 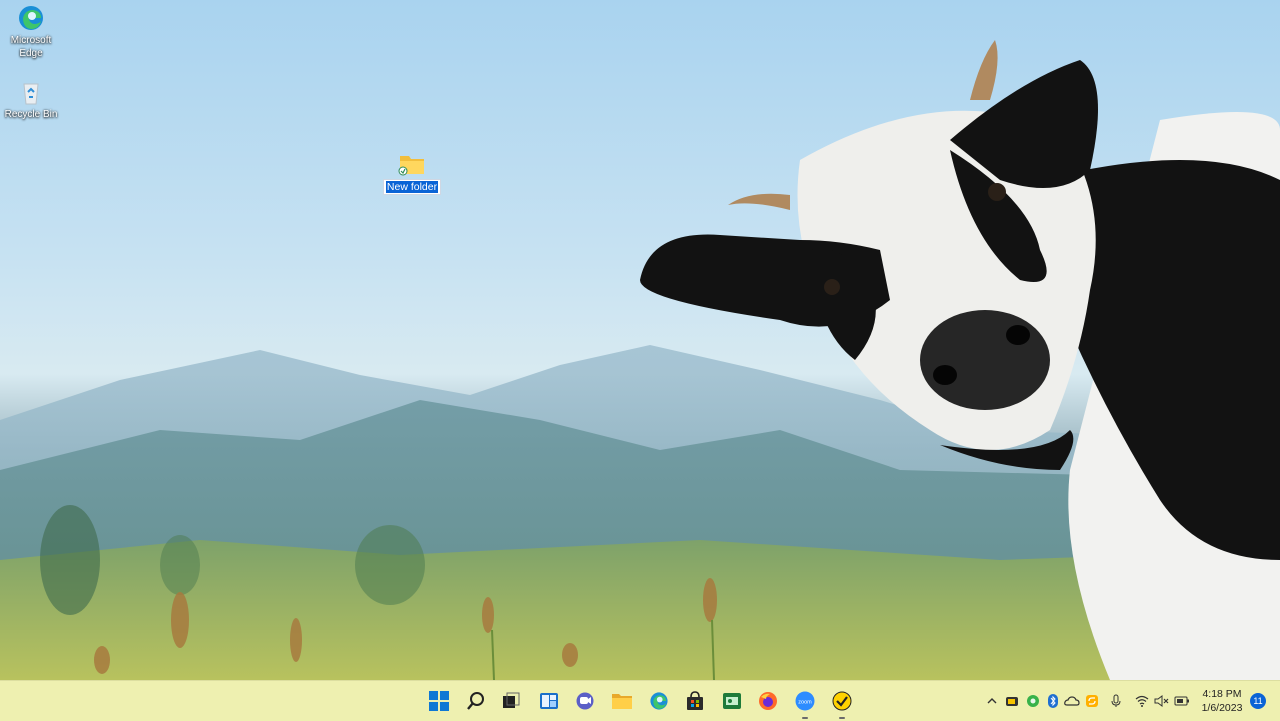 I want to click on chat-button, so click(x=585, y=701).